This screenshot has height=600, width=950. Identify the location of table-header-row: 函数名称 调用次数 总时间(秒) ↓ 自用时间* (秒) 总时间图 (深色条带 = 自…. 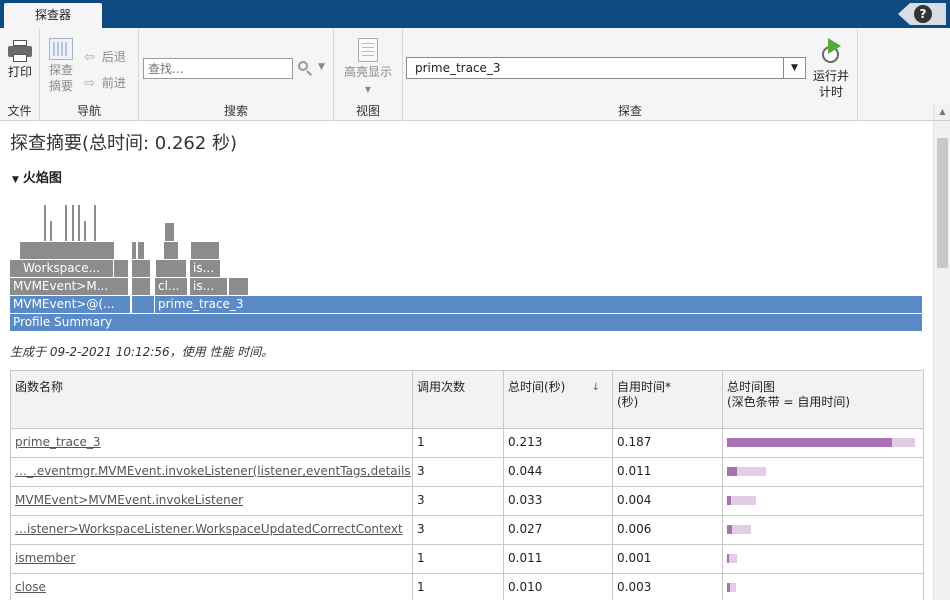
(467, 399).